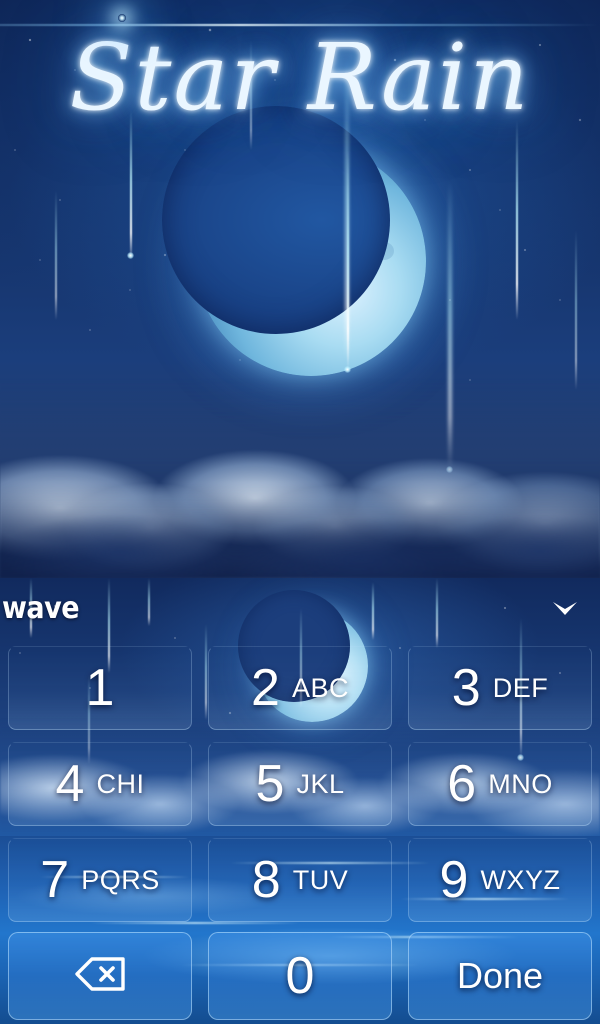 The height and width of the screenshot is (1024, 600). Describe the element at coordinates (265, 688) in the screenshot. I see `key-2-digit: 2` at that location.